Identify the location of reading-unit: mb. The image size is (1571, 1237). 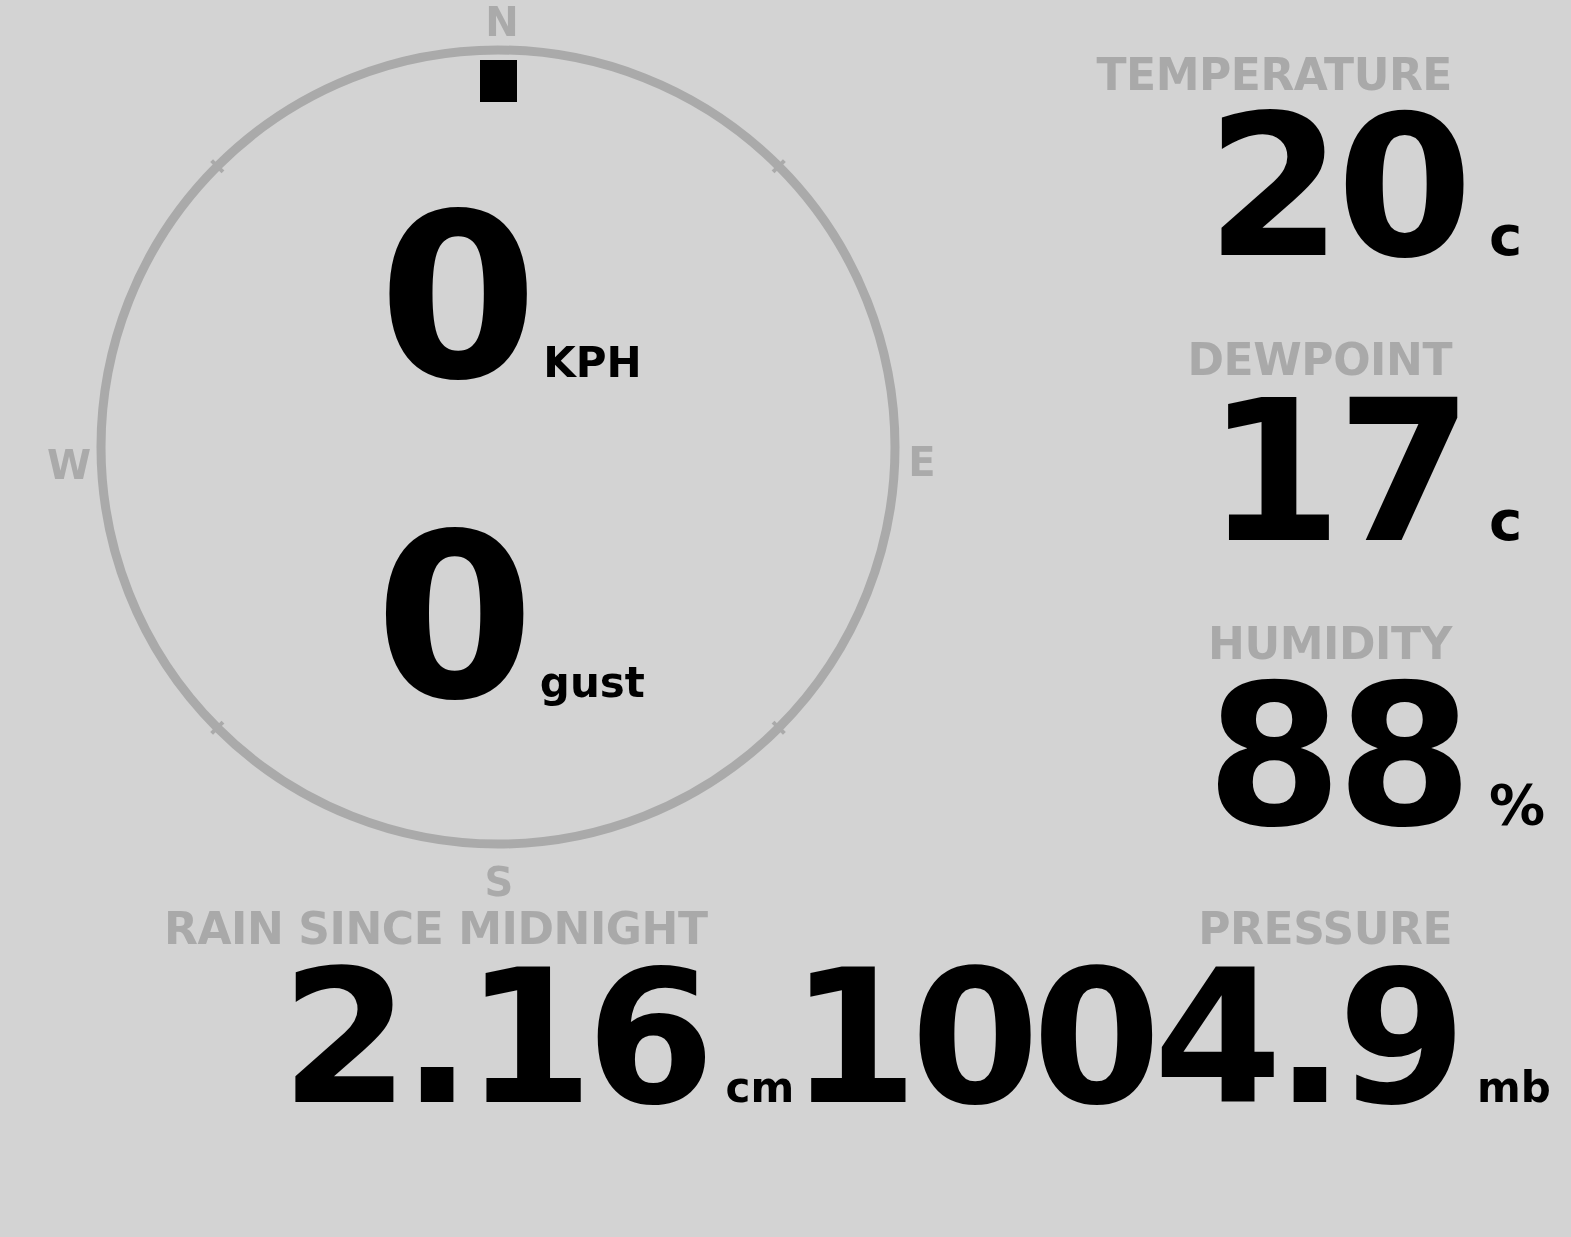
(1513, 1088).